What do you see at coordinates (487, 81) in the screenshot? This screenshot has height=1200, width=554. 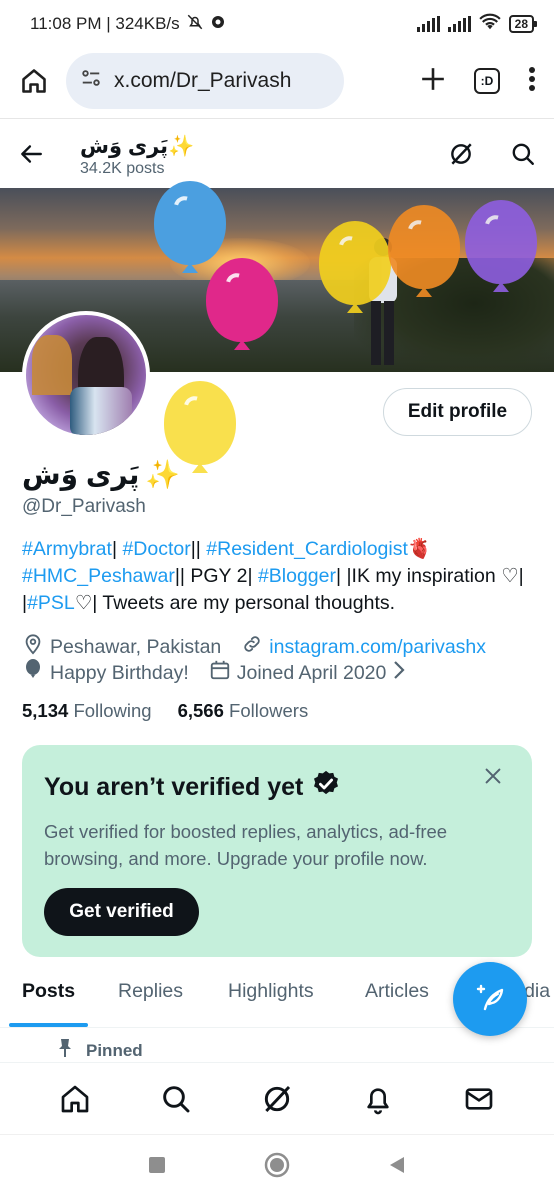 I see `tabs-switcher-button: :D` at bounding box center [487, 81].